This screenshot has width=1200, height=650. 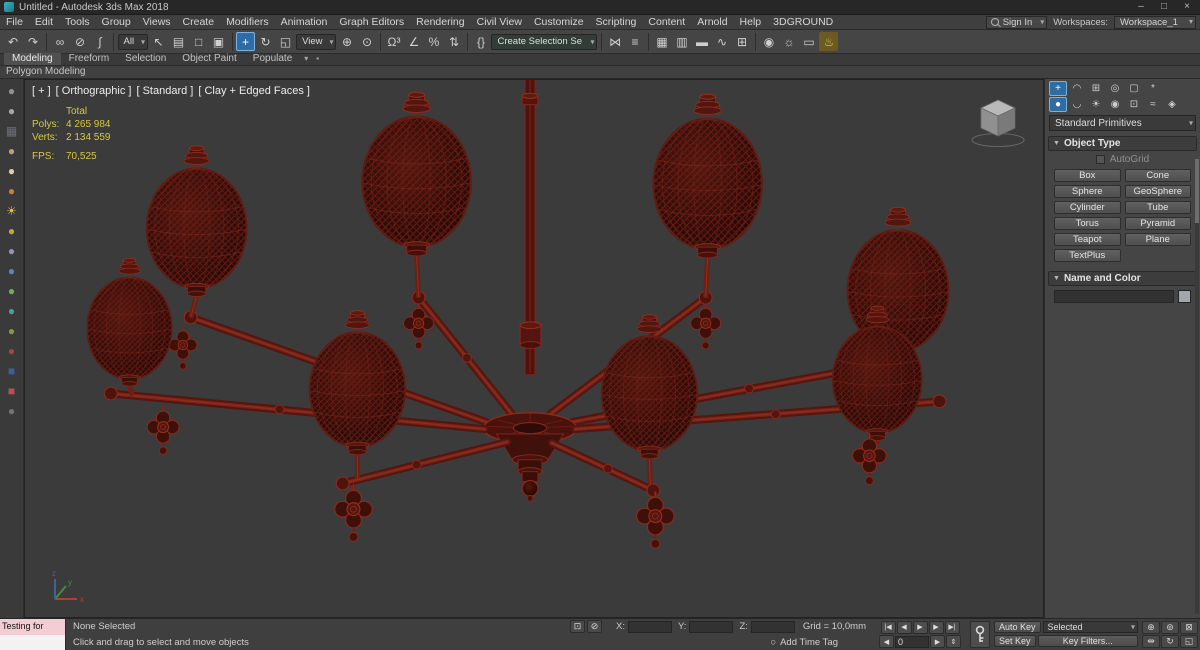 I want to click on unlink-selection-icon: ⊘, so click(x=80, y=41).